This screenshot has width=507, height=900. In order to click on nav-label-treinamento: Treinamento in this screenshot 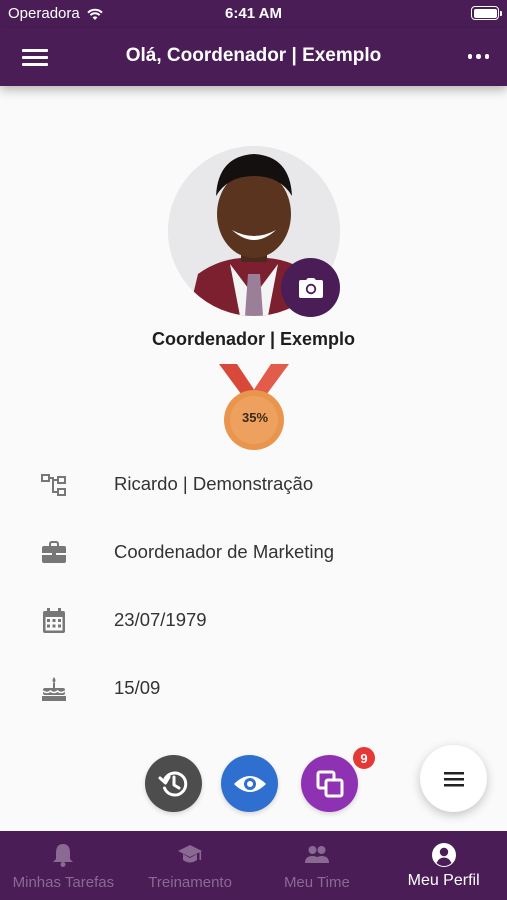, I will do `click(190, 882)`.